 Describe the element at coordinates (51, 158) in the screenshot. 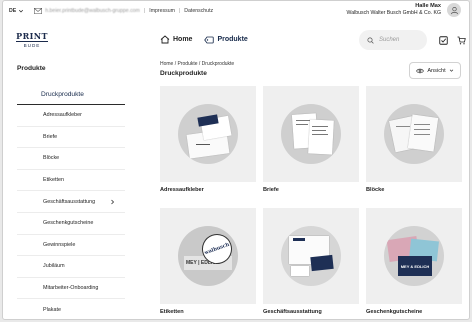

I see `sidebar-item-label: Blöcke` at that location.